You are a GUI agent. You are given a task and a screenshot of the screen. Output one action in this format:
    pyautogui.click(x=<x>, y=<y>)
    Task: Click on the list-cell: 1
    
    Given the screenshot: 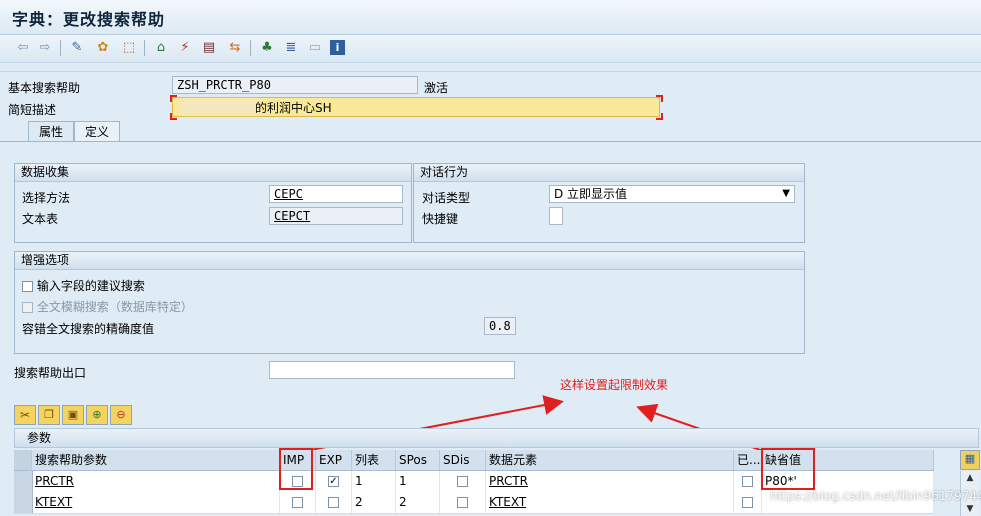 What is the action you would take?
    pyautogui.click(x=374, y=481)
    